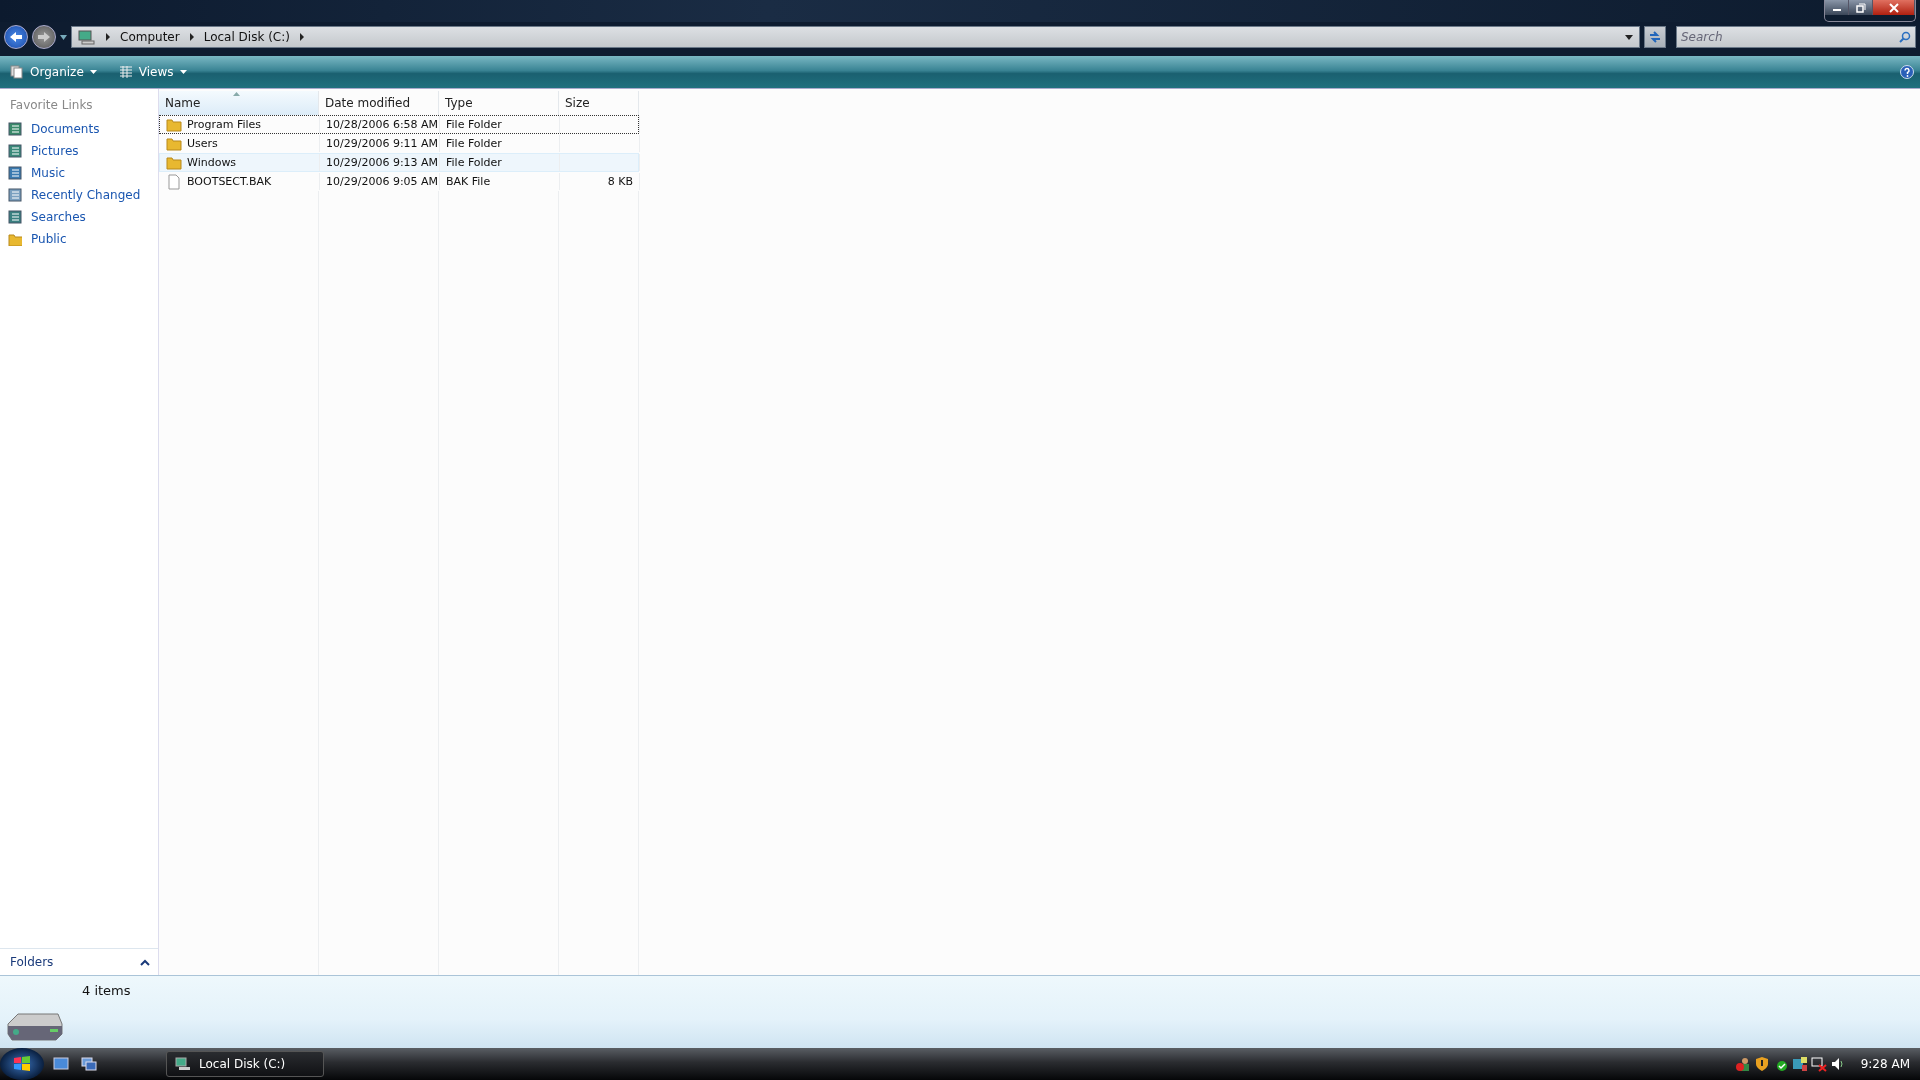 This screenshot has width=1920, height=1080. Describe the element at coordinates (79, 173) in the screenshot. I see `favorite-link: Music` at that location.